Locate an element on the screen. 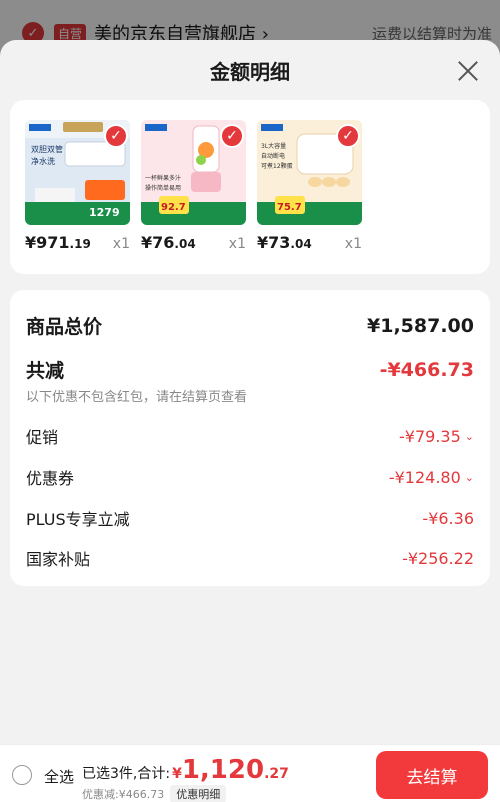 The width and height of the screenshot is (500, 802). promotion-label: 促销 is located at coordinates (42, 437).